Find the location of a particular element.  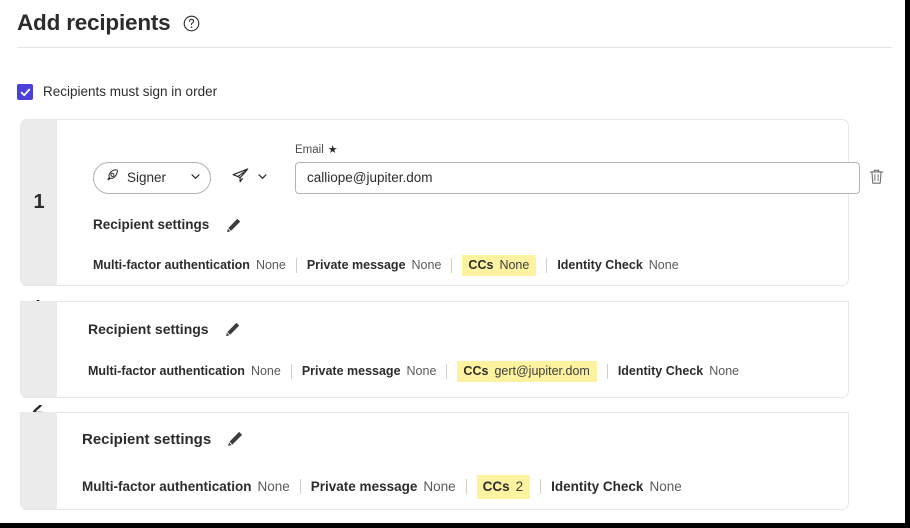

recipient-index: 1 is located at coordinates (39, 202).